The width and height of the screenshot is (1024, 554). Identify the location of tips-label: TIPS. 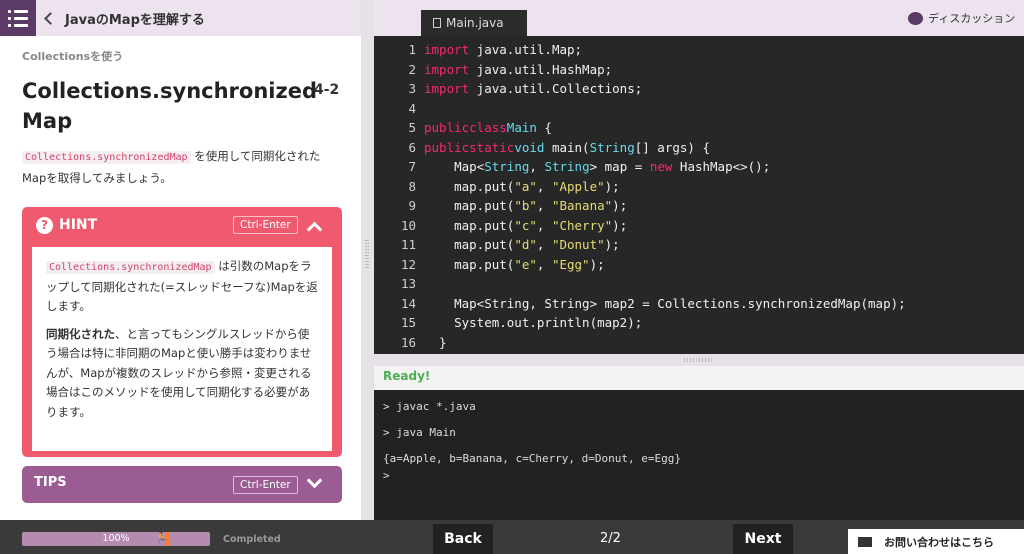
(50, 482).